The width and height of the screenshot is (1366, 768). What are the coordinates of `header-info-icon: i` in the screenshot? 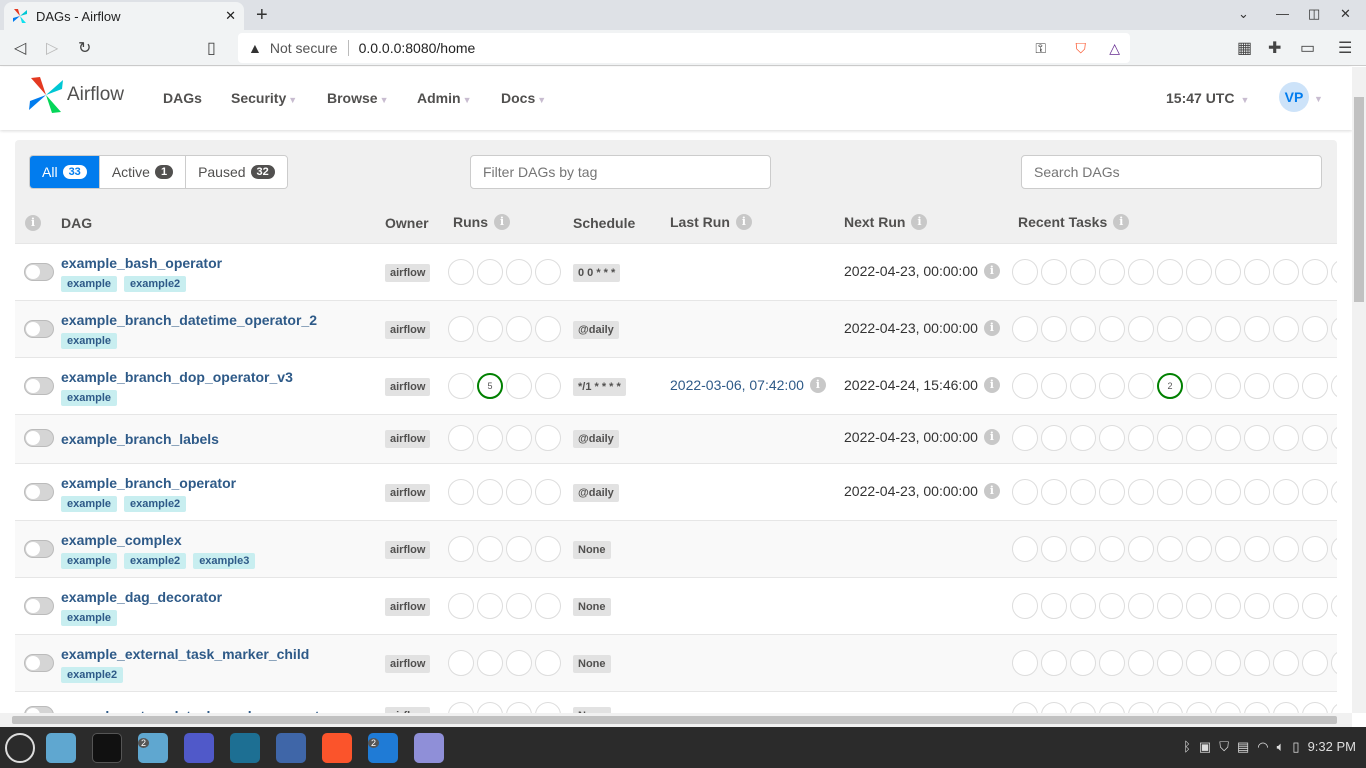 It's located at (33, 223).